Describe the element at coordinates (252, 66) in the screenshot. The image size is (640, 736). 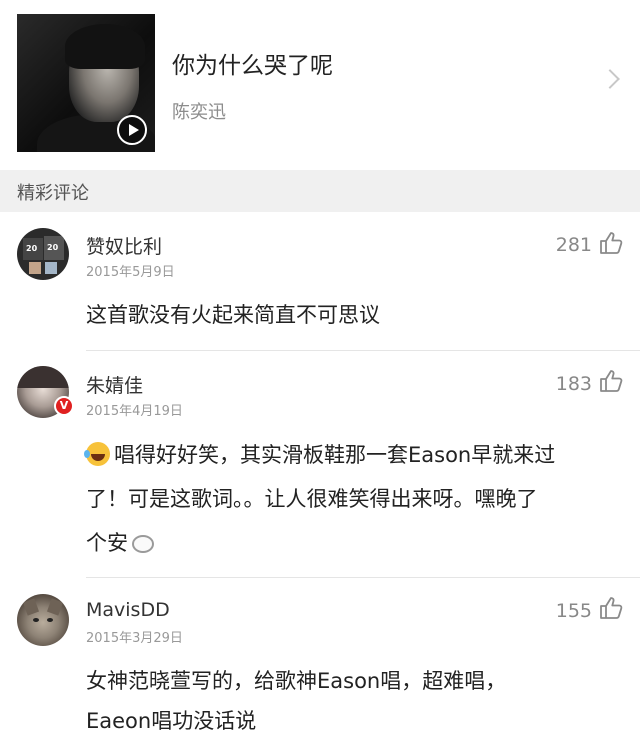
I see `song-title: 你为什么哭了呢` at that location.